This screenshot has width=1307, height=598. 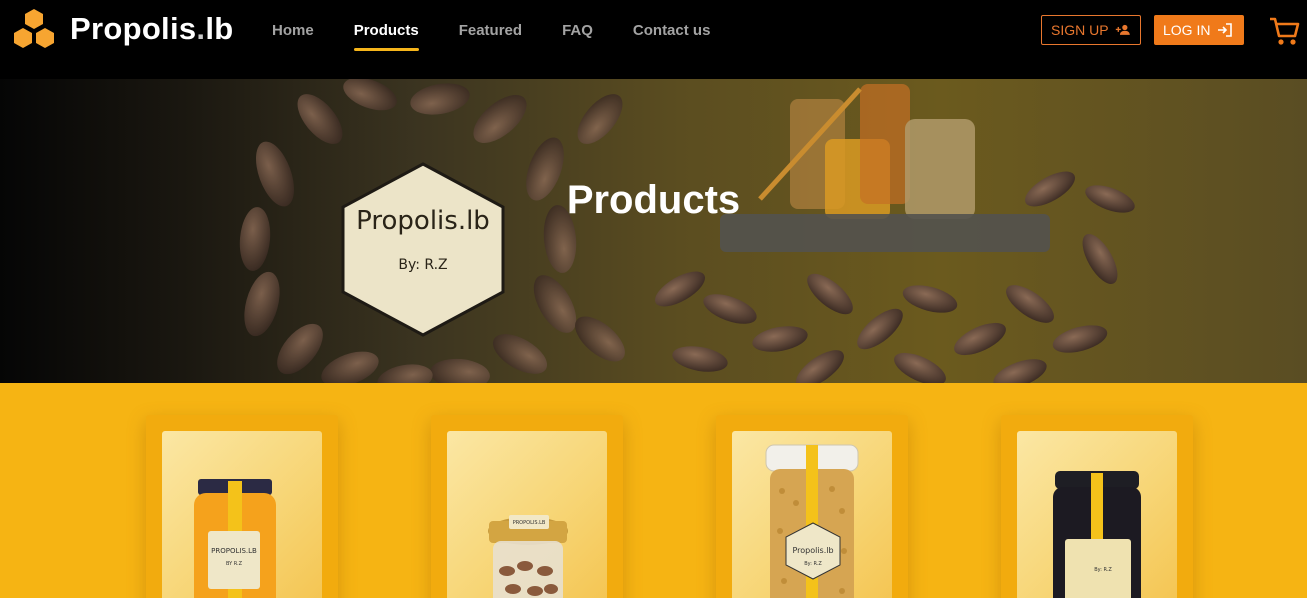 I want to click on honeycomb-icon, so click(x=34, y=28).